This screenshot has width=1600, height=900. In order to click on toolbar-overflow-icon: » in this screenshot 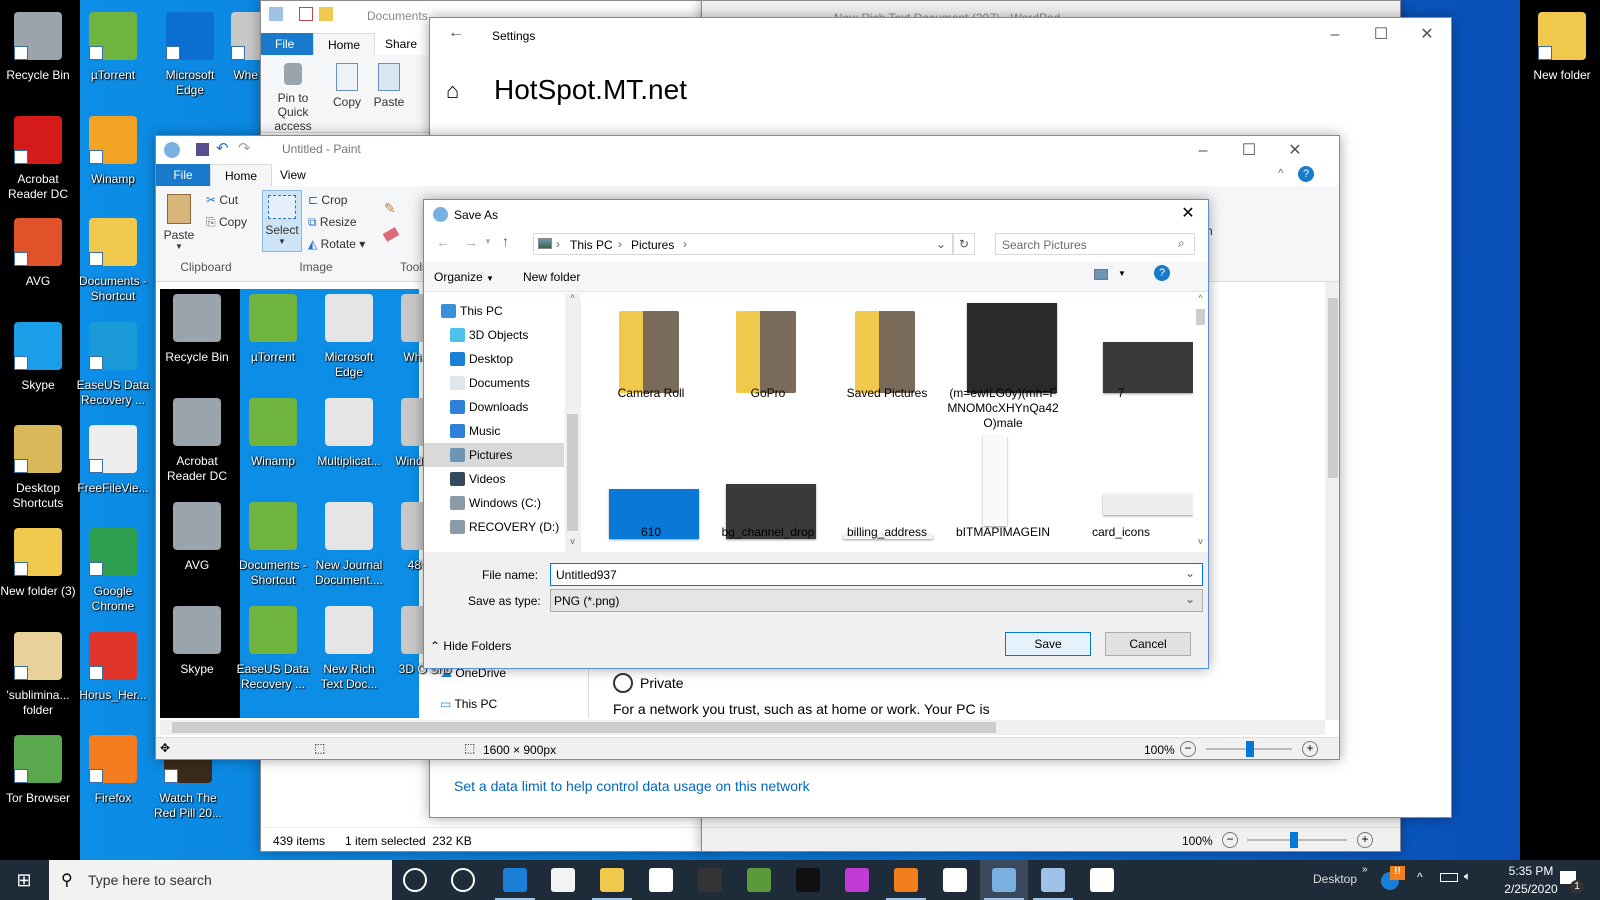, I will do `click(1365, 869)`.